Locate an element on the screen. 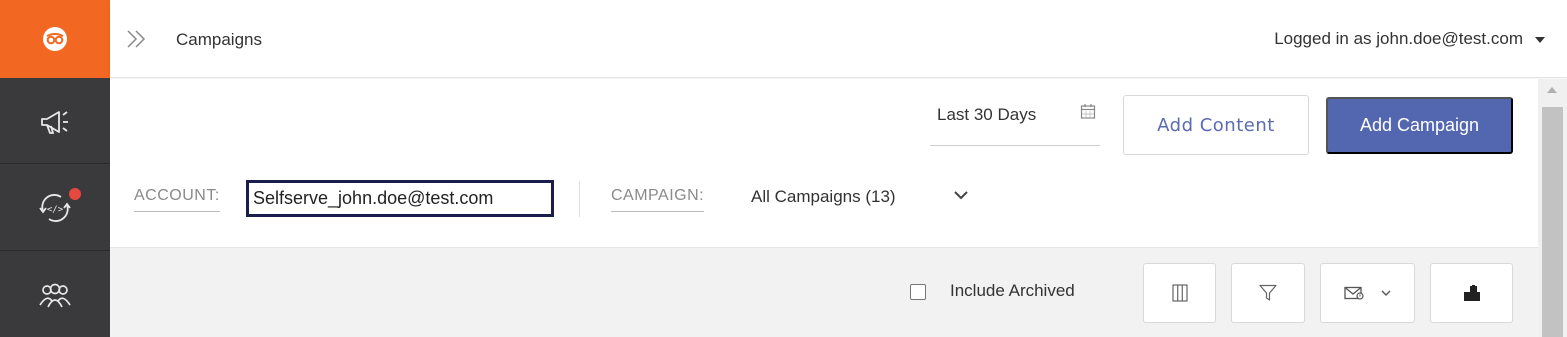 The width and height of the screenshot is (1567, 337). date-range-label: Last 30 Days is located at coordinates (987, 114).